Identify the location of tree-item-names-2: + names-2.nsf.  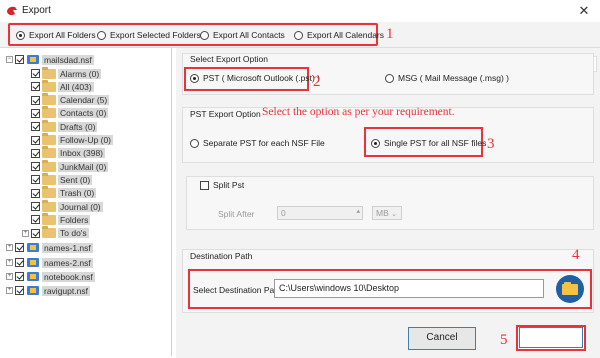
(49, 262).